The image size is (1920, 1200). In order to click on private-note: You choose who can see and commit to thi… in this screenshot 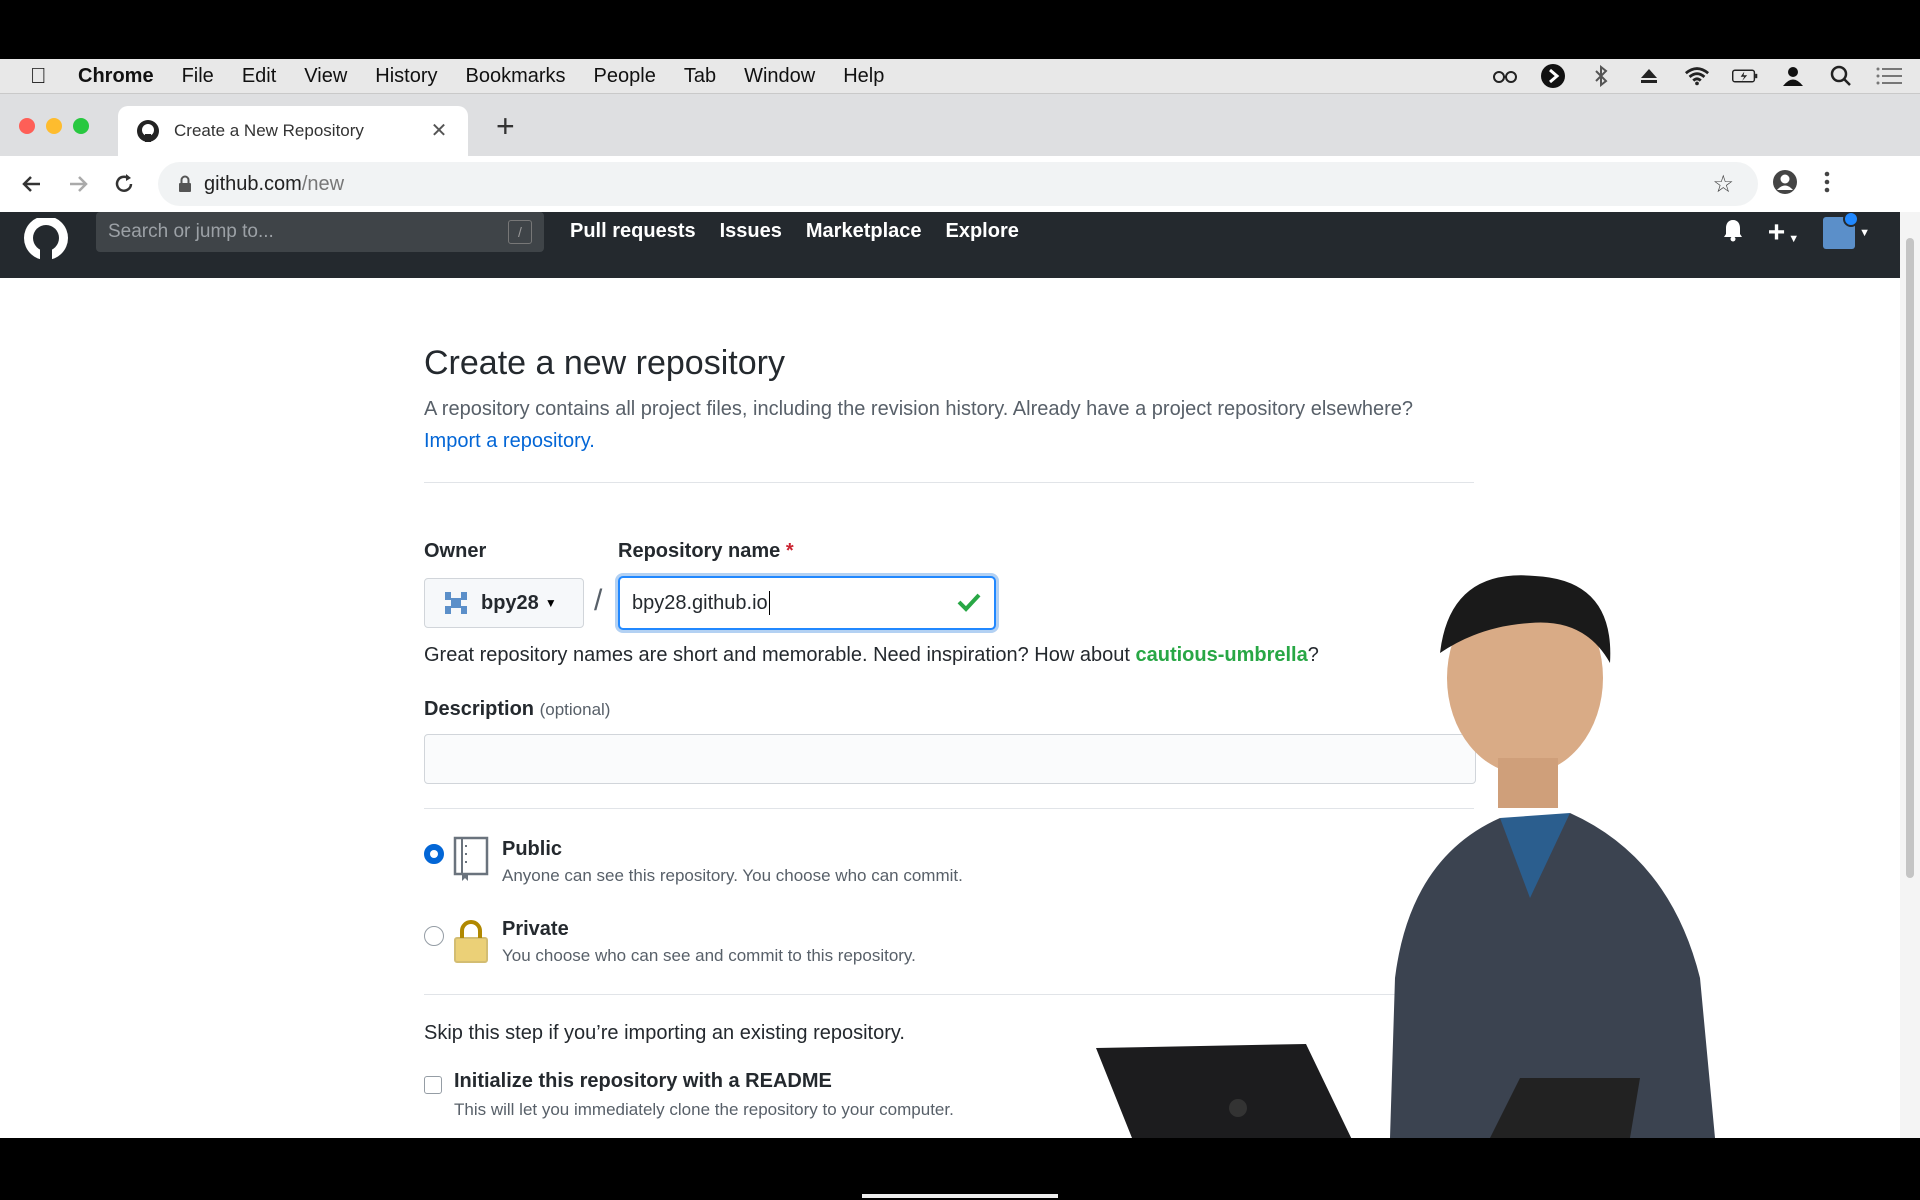, I will do `click(709, 955)`.